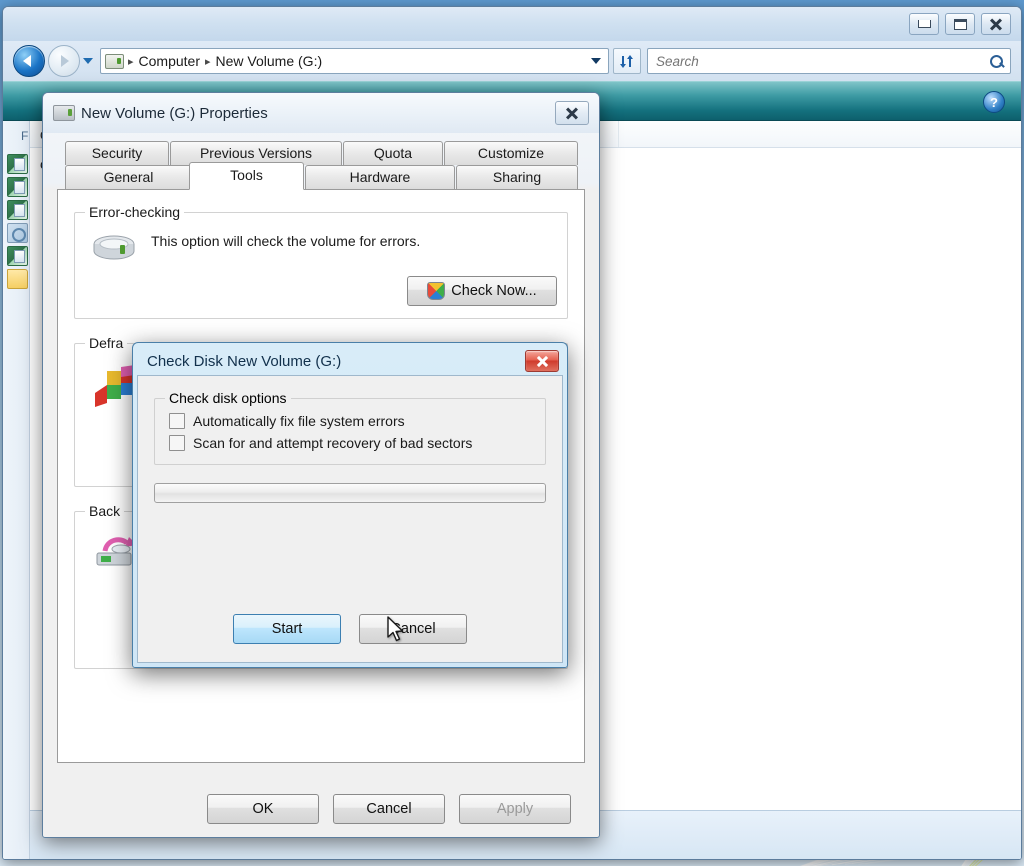 Image resolution: width=1024 pixels, height=866 pixels. Describe the element at coordinates (177, 443) in the screenshot. I see `option-scan-bad-sectors-checkbox` at that location.